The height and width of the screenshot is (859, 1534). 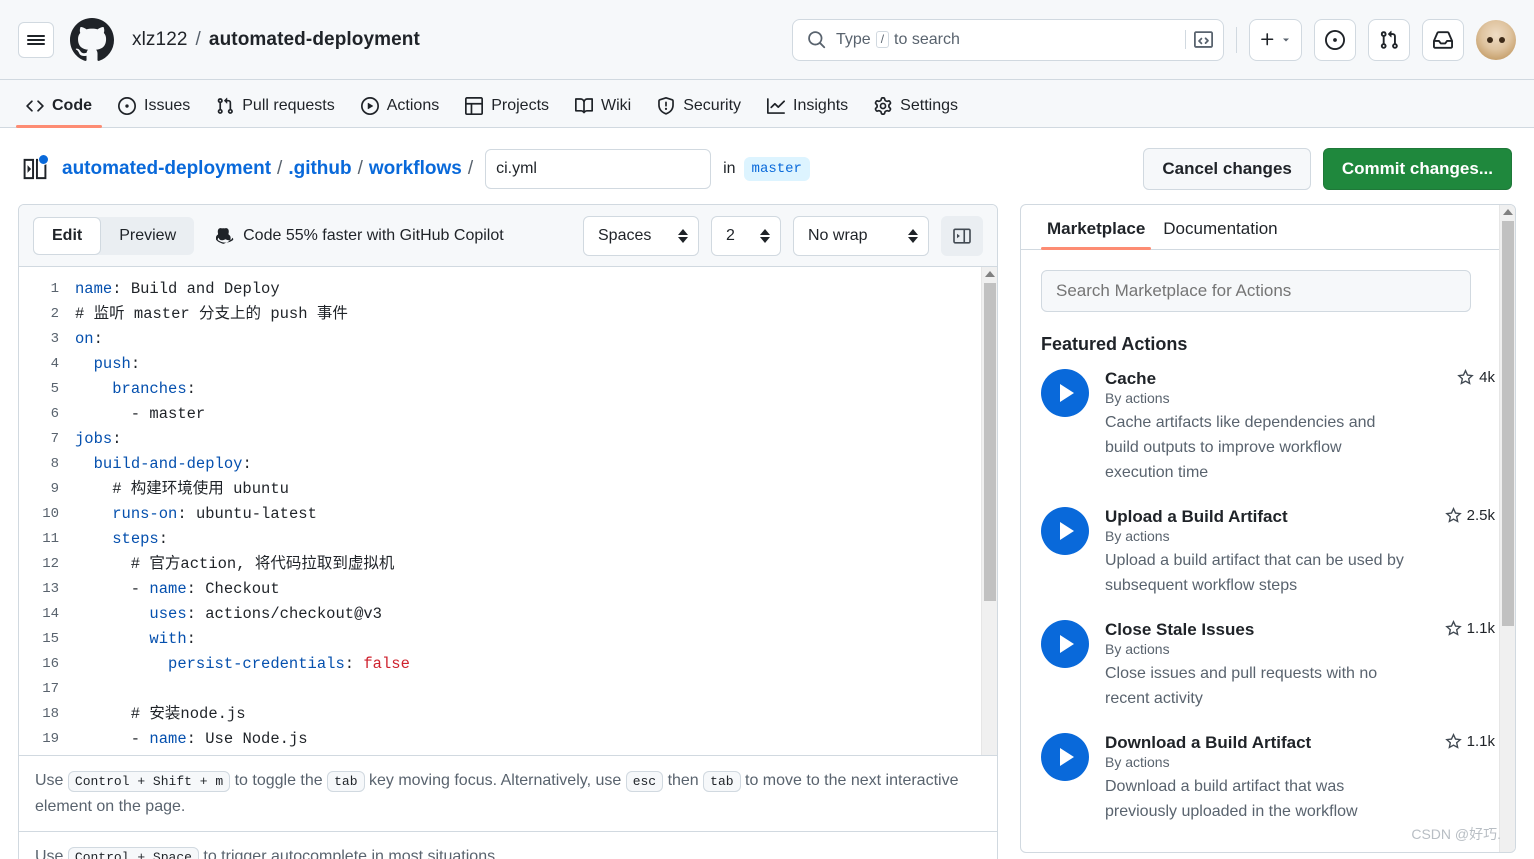 What do you see at coordinates (154, 112) in the screenshot?
I see `nav-item-issues: Issues` at bounding box center [154, 112].